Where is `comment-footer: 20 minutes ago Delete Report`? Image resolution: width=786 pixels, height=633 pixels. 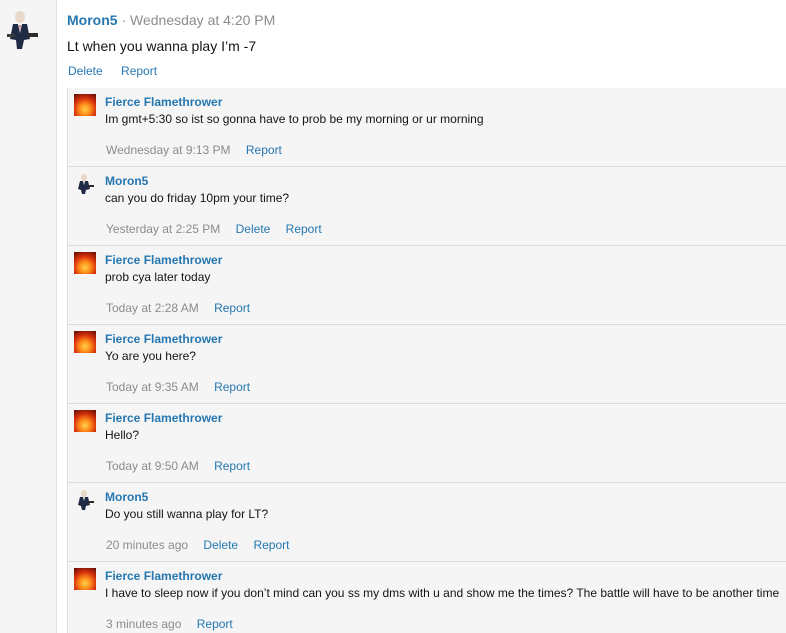
comment-footer: 20 minutes ago Delete Report is located at coordinates (203, 545).